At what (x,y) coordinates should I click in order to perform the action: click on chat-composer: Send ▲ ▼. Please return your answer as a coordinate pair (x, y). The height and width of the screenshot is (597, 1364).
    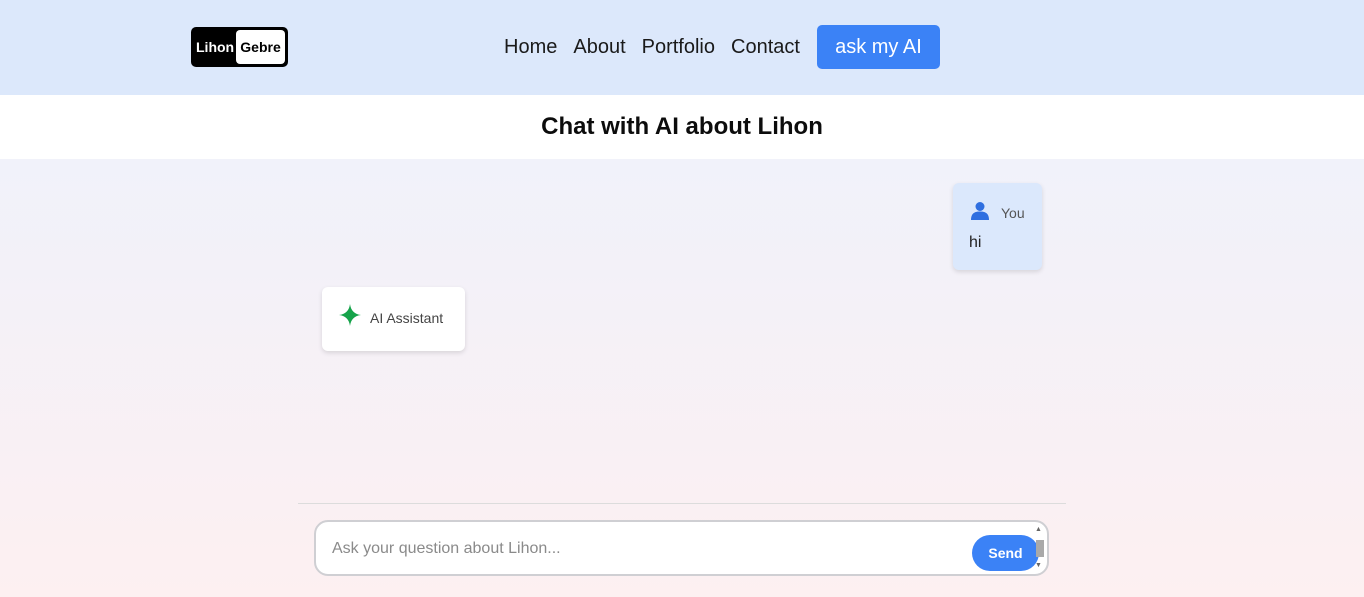
    Looking at the image, I should click on (681, 548).